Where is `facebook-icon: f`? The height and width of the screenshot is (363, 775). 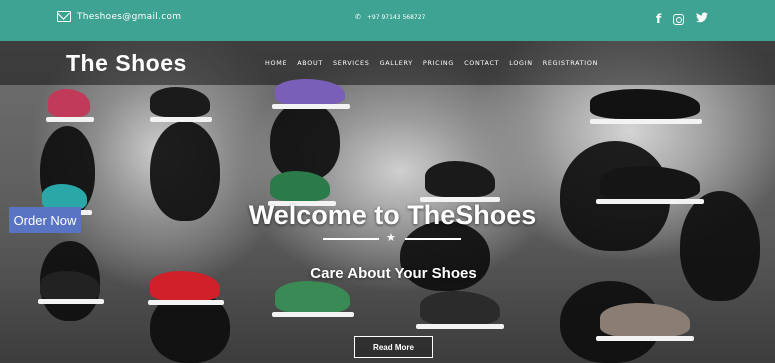 facebook-icon: f is located at coordinates (658, 19).